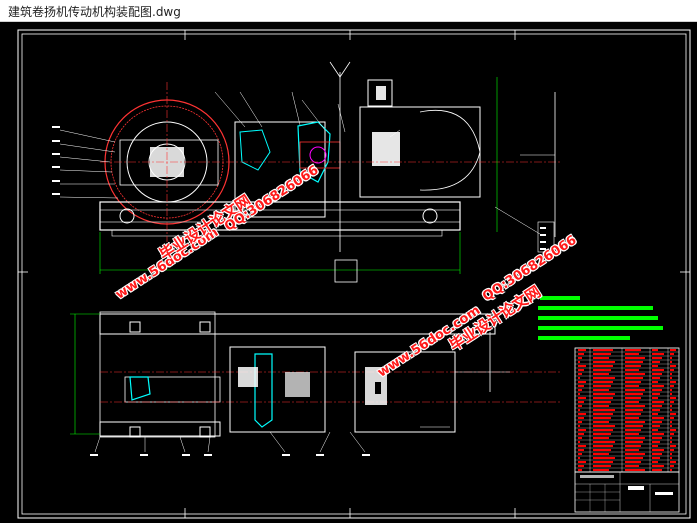 The width and height of the screenshot is (697, 523). What do you see at coordinates (627, 492) in the screenshot?
I see `title-block` at bounding box center [627, 492].